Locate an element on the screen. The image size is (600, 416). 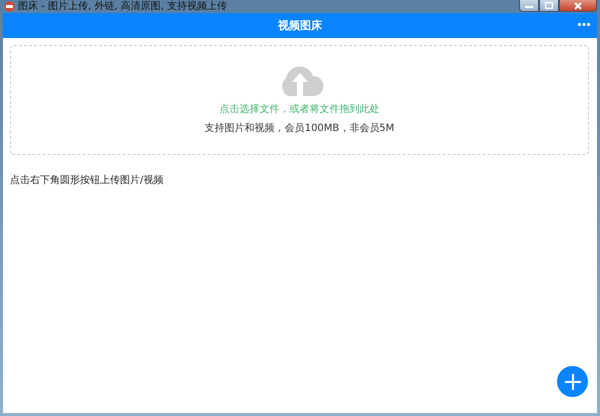
window-title: 图床 - 图片上传, 外链, 高清原图, 支持视频上传 is located at coordinates (123, 6).